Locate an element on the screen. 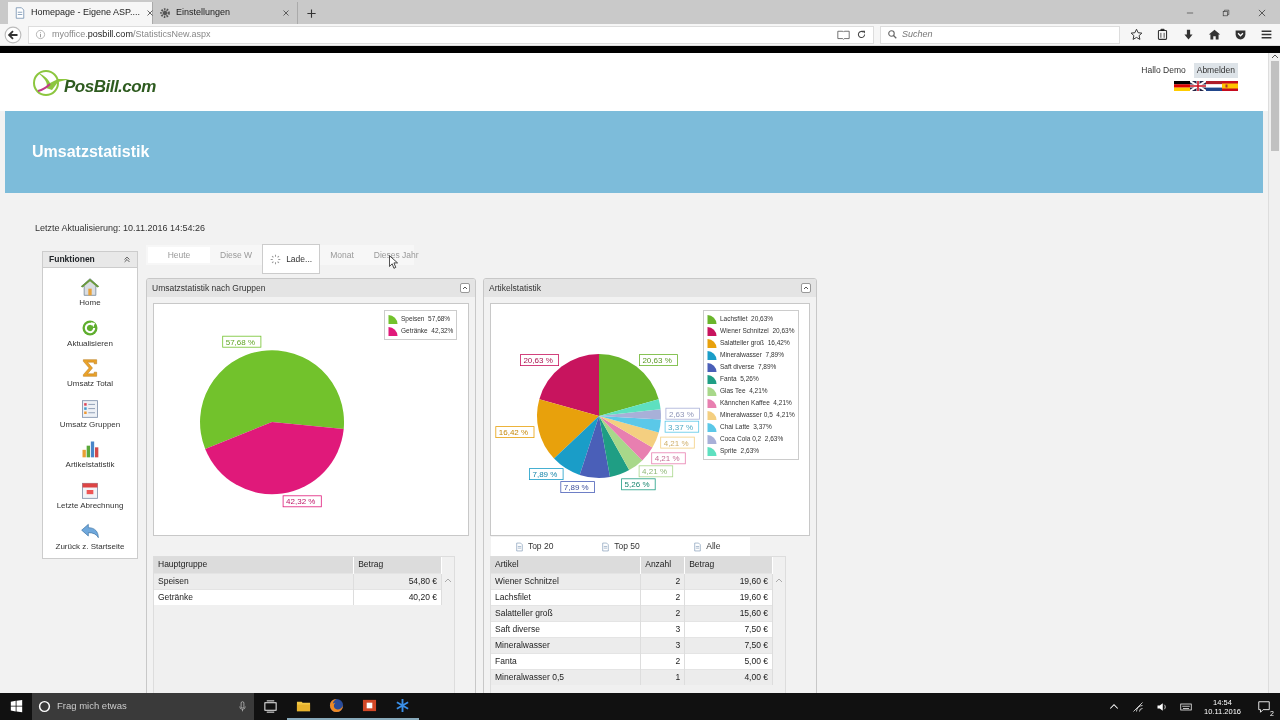  table-cell: Wiener Schnitzel is located at coordinates (566, 581).